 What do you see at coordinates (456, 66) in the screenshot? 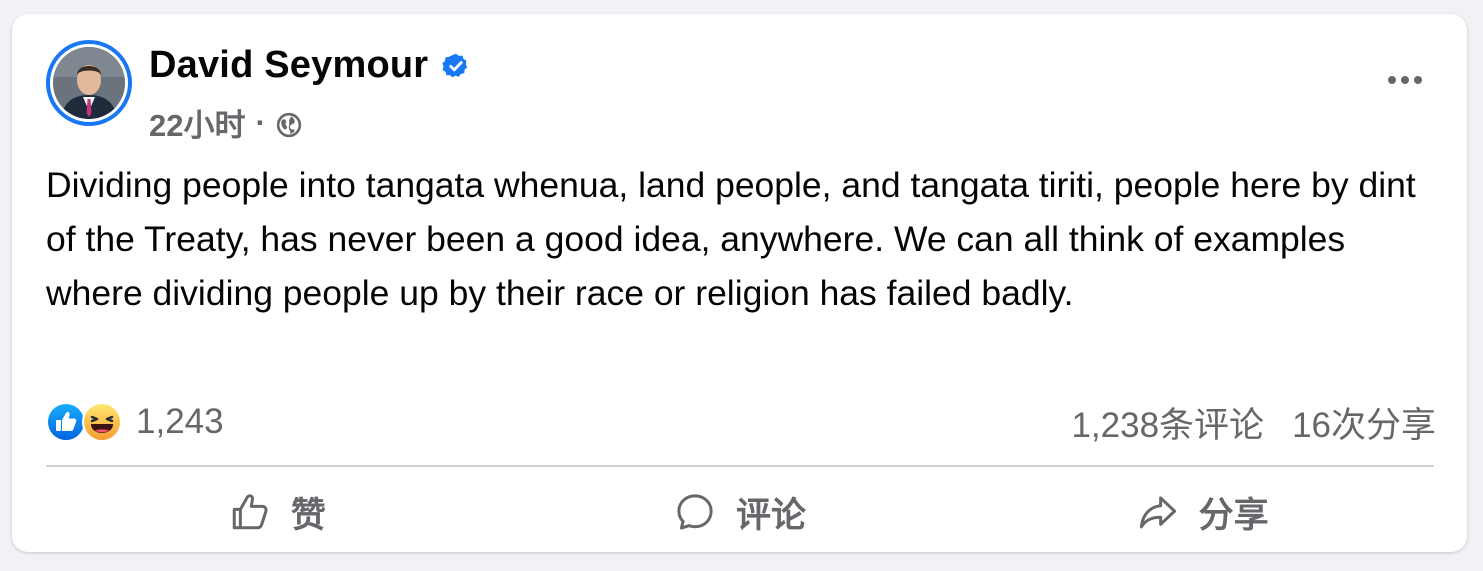
I see `verified-badge-icon` at bounding box center [456, 66].